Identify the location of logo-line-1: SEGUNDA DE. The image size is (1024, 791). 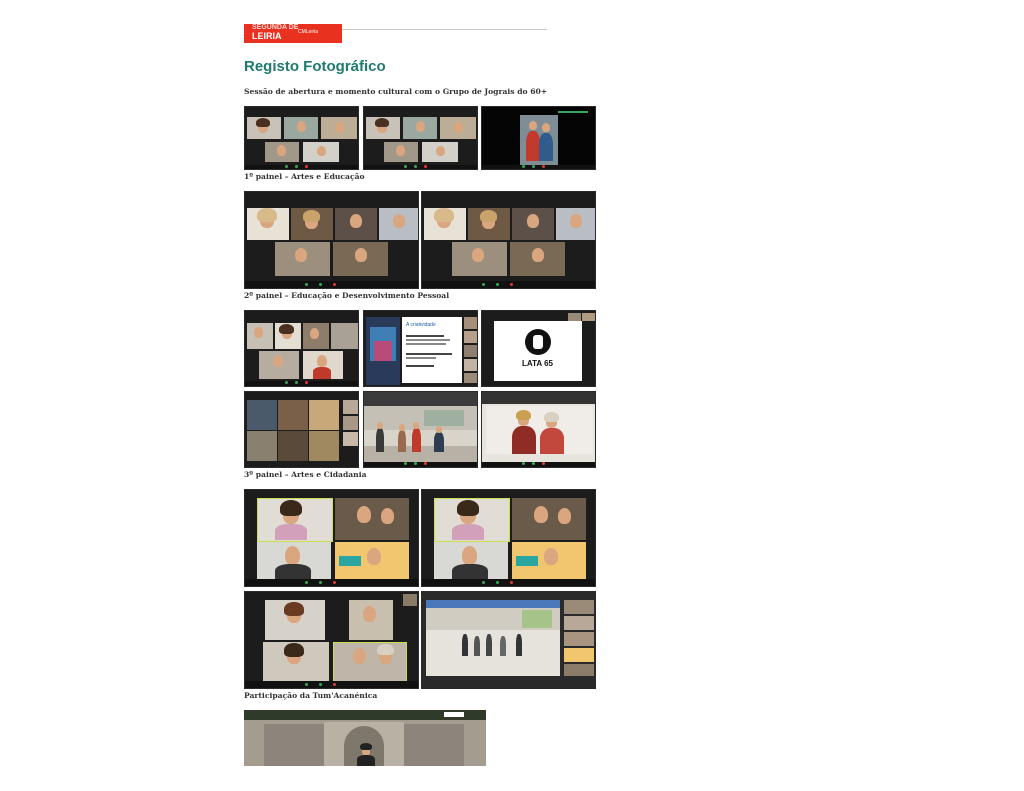
(275, 27).